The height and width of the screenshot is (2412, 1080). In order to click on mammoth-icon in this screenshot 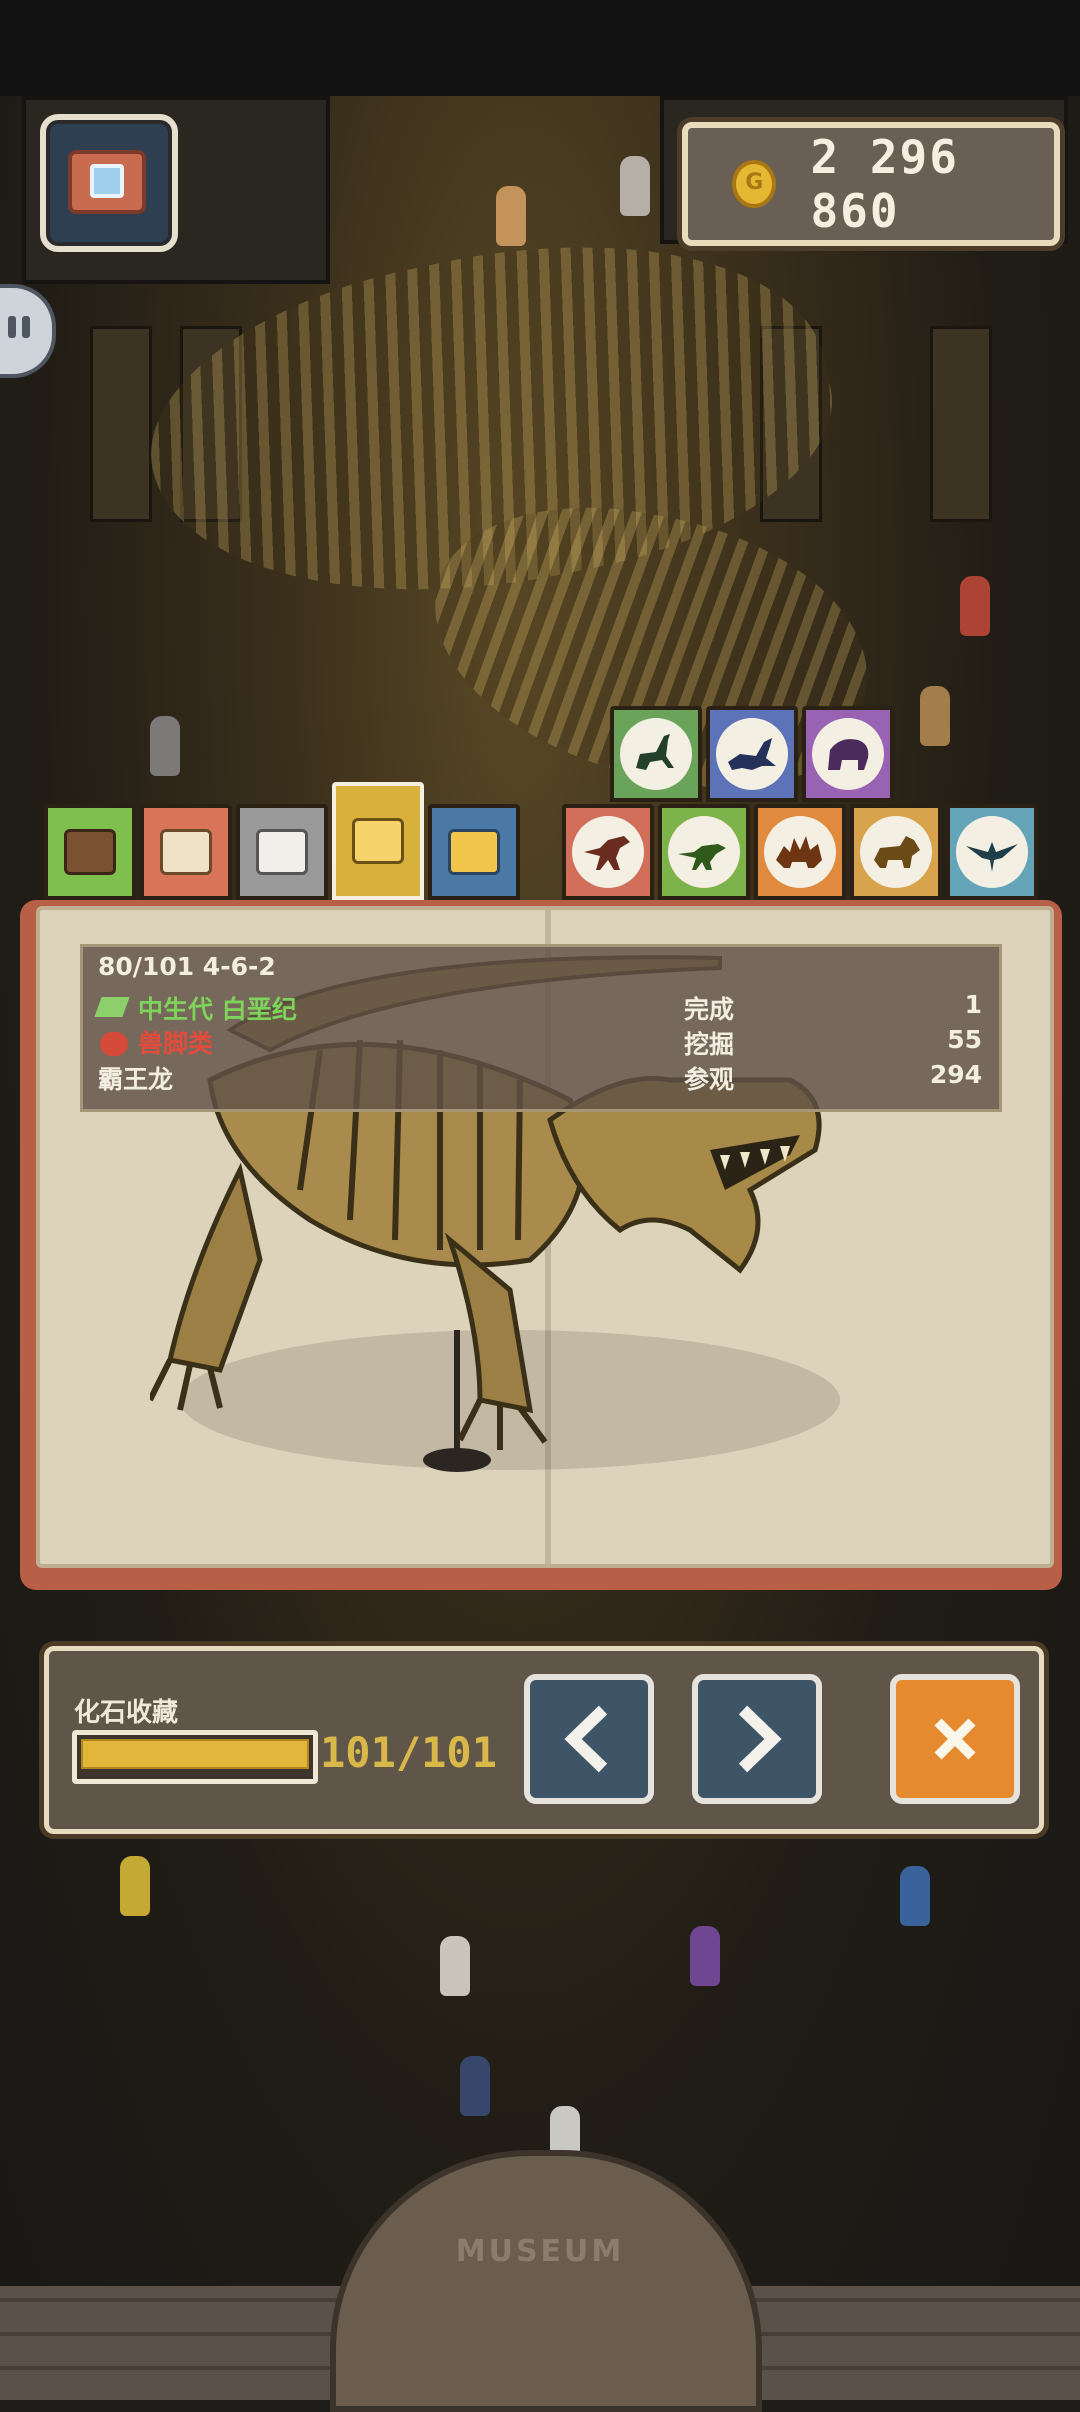, I will do `click(848, 754)`.